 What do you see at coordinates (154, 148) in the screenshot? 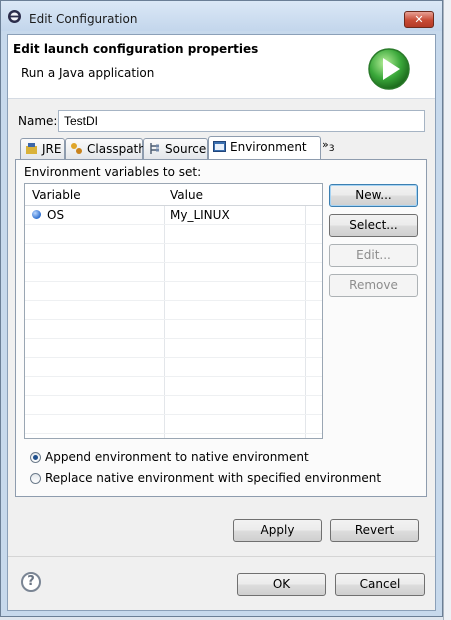
I see `source-icon` at bounding box center [154, 148].